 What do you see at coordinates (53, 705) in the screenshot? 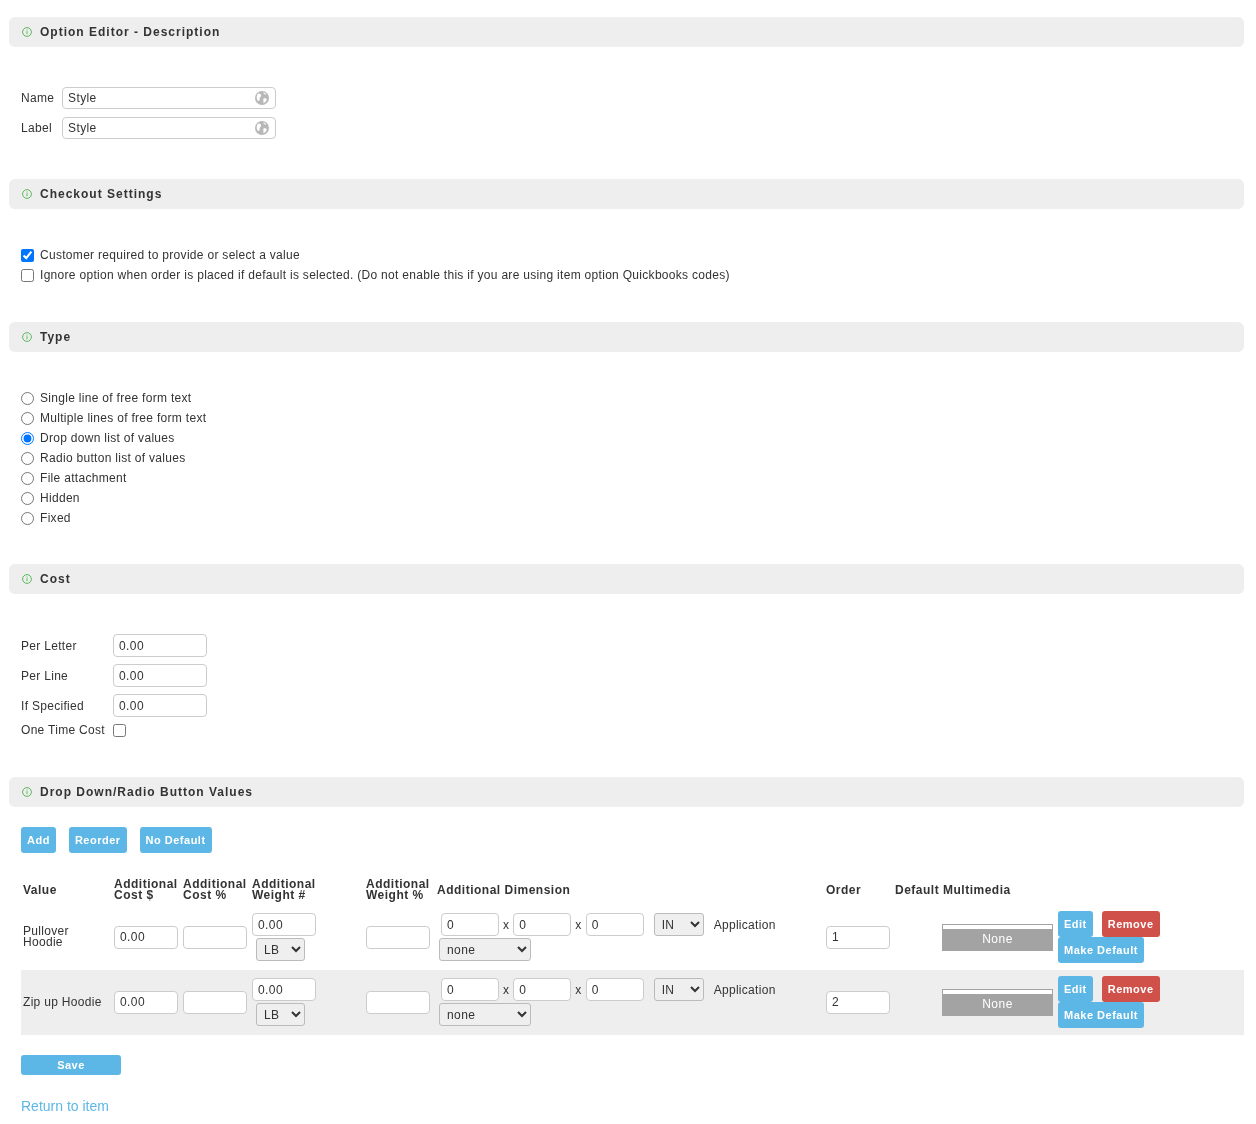
I see `field-label: If Specified` at bounding box center [53, 705].